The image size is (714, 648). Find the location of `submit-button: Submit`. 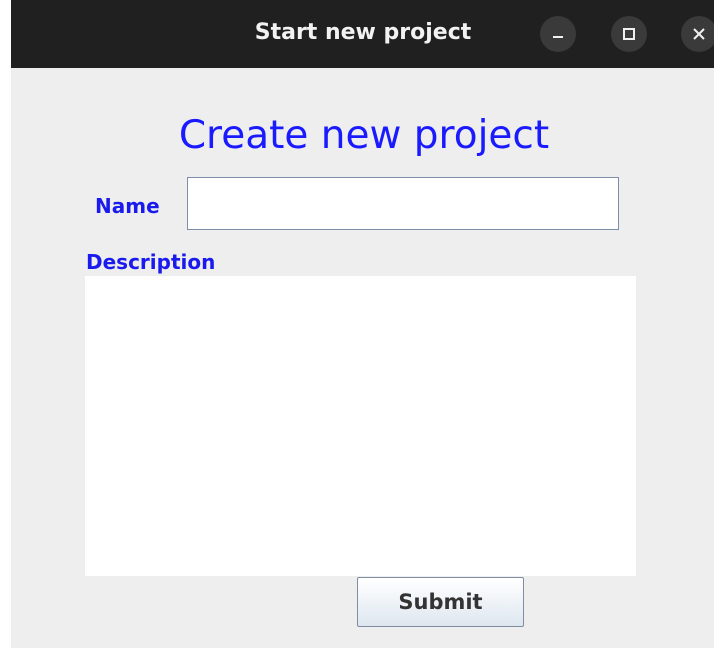

submit-button: Submit is located at coordinates (440, 602).